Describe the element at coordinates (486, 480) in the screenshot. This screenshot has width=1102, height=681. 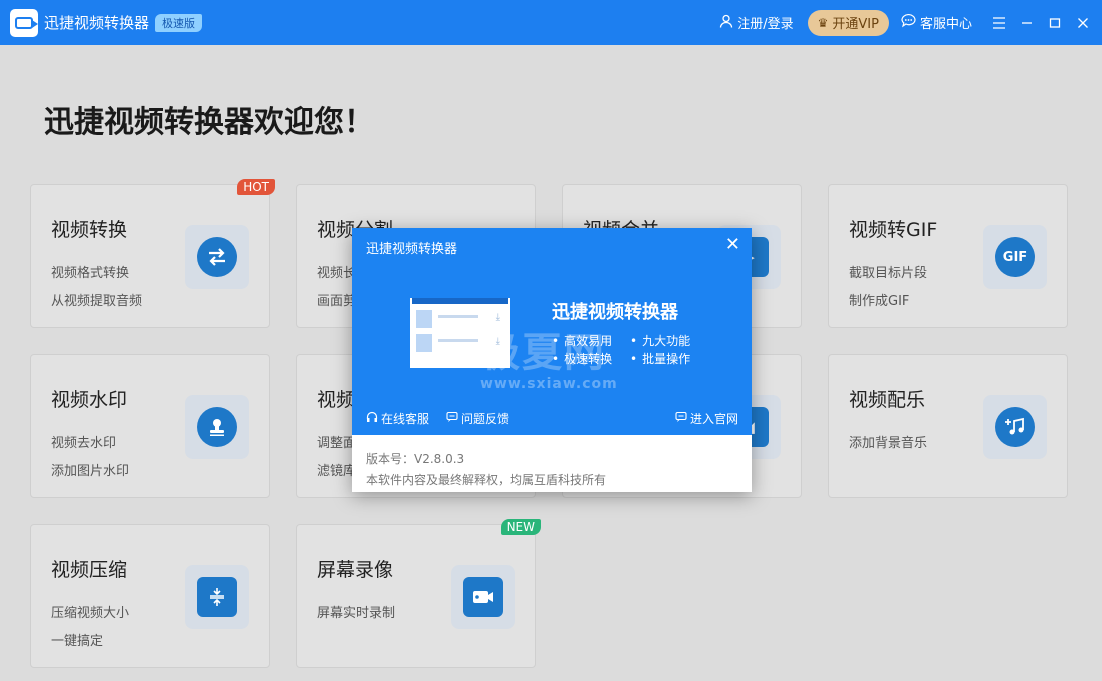
I see `copyright-text: 本软件内容及最终解释权，均属互盾科技所有` at that location.